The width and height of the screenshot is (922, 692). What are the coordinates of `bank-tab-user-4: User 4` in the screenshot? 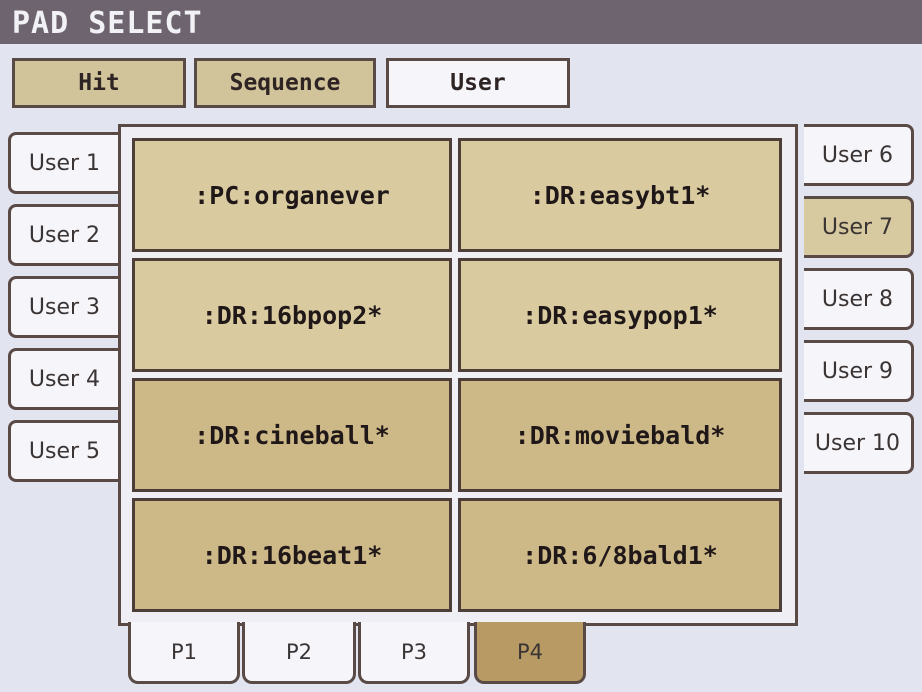 It's located at (63, 379).